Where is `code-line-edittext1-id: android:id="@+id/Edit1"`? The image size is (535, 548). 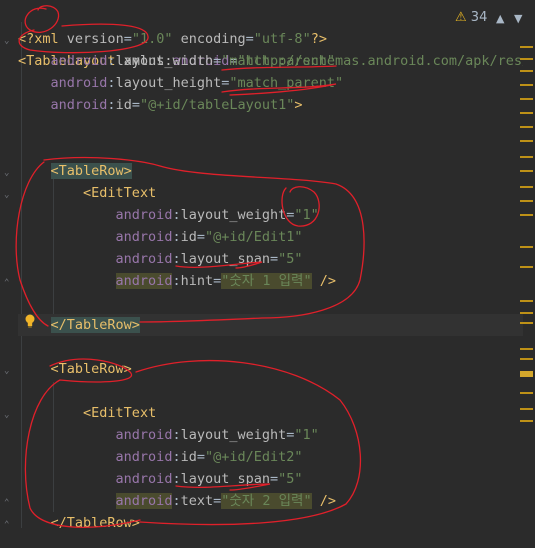
code-line-edittext1-id: android:id="@+id/Edit1" is located at coordinates (160, 237).